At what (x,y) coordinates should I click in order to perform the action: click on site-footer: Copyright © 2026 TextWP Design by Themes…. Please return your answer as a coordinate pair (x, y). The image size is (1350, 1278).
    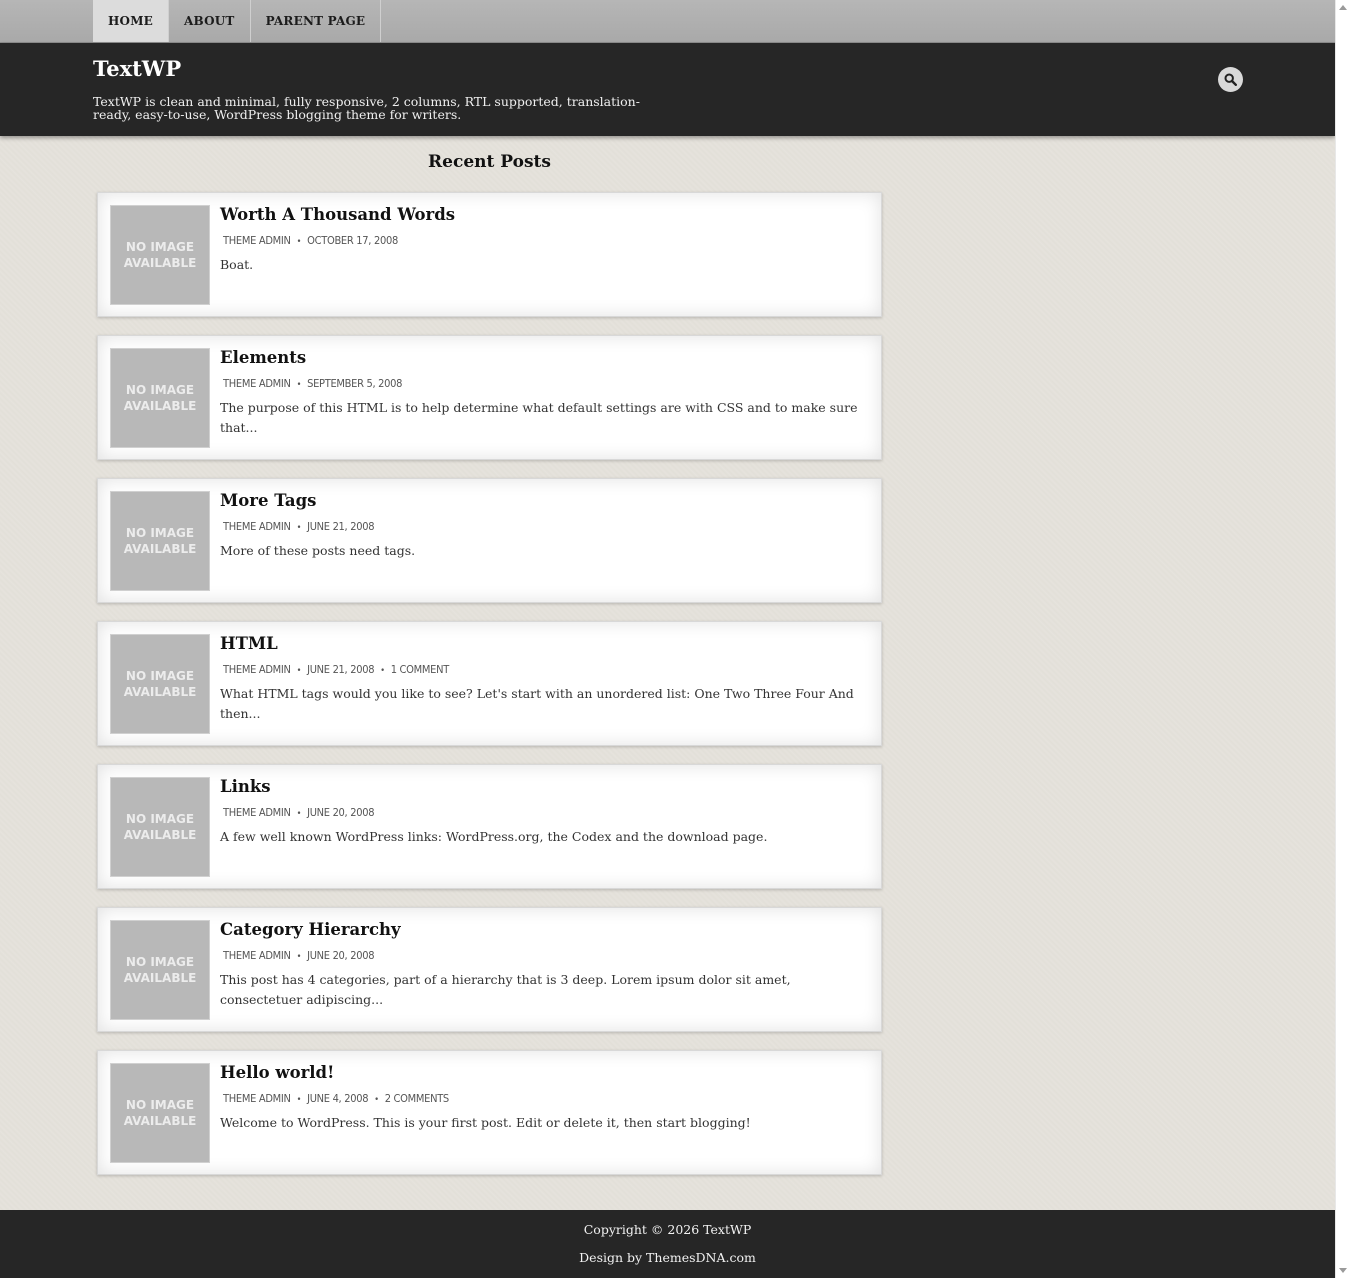
    Looking at the image, I should click on (667, 1244).